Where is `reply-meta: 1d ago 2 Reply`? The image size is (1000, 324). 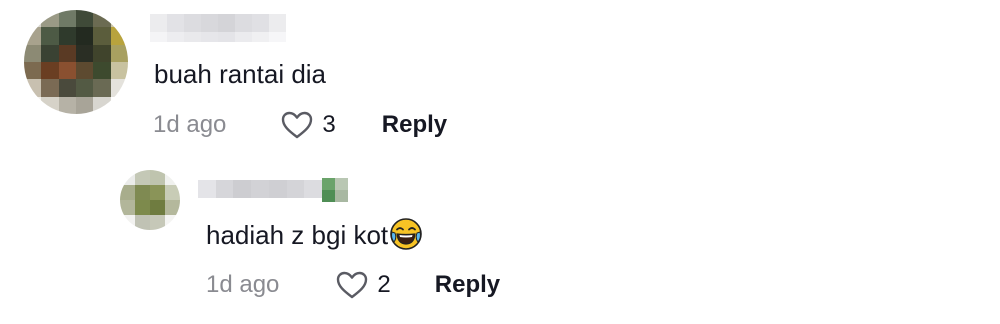
reply-meta: 1d ago 2 Reply is located at coordinates (353, 285).